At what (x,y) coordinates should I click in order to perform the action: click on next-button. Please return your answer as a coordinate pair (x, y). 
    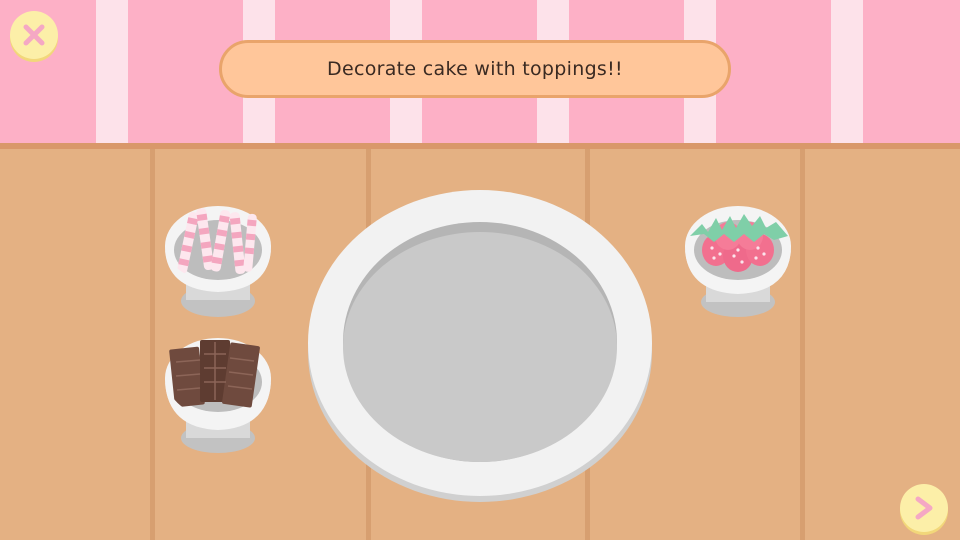
    Looking at the image, I should click on (924, 508).